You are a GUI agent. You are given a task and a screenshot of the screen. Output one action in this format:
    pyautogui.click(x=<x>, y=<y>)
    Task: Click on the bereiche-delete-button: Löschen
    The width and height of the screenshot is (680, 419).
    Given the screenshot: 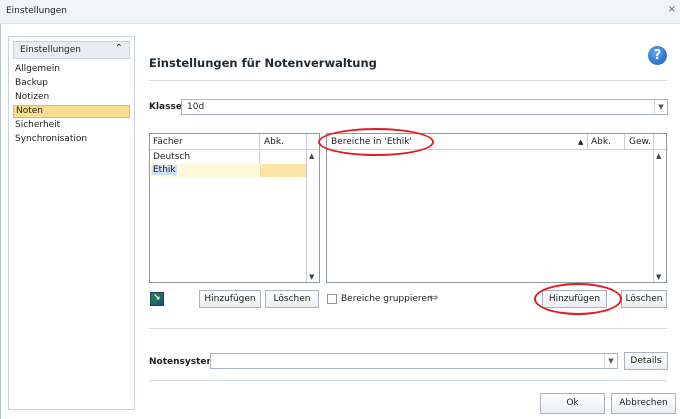 What is the action you would take?
    pyautogui.click(x=644, y=299)
    